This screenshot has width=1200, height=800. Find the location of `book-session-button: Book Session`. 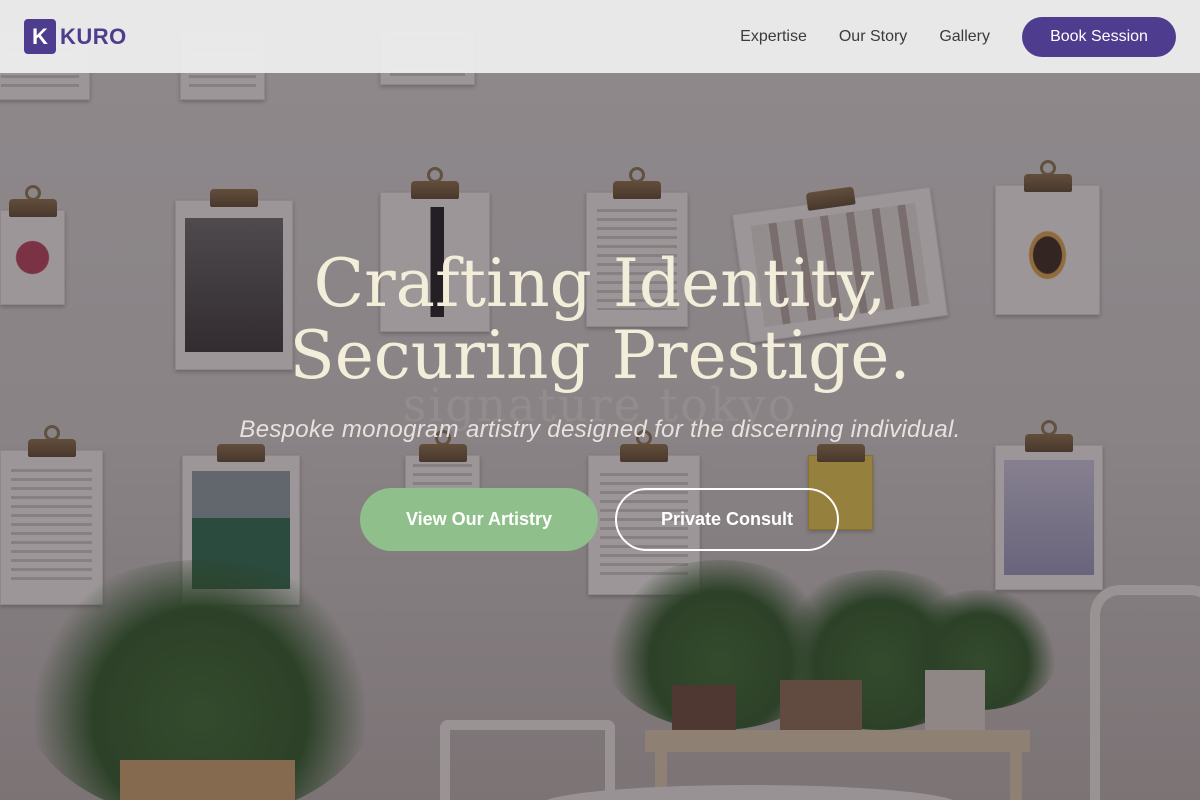

book-session-button: Book Session is located at coordinates (1099, 36).